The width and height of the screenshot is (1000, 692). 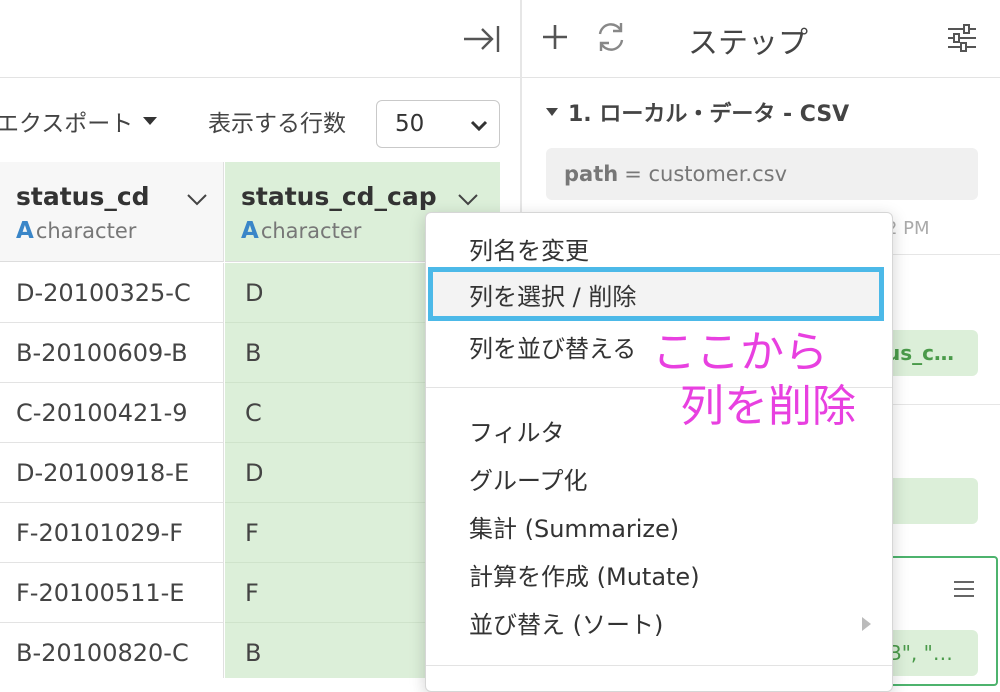 What do you see at coordinates (112, 593) in the screenshot?
I see `cell-status-cd: F-20100511-E` at bounding box center [112, 593].